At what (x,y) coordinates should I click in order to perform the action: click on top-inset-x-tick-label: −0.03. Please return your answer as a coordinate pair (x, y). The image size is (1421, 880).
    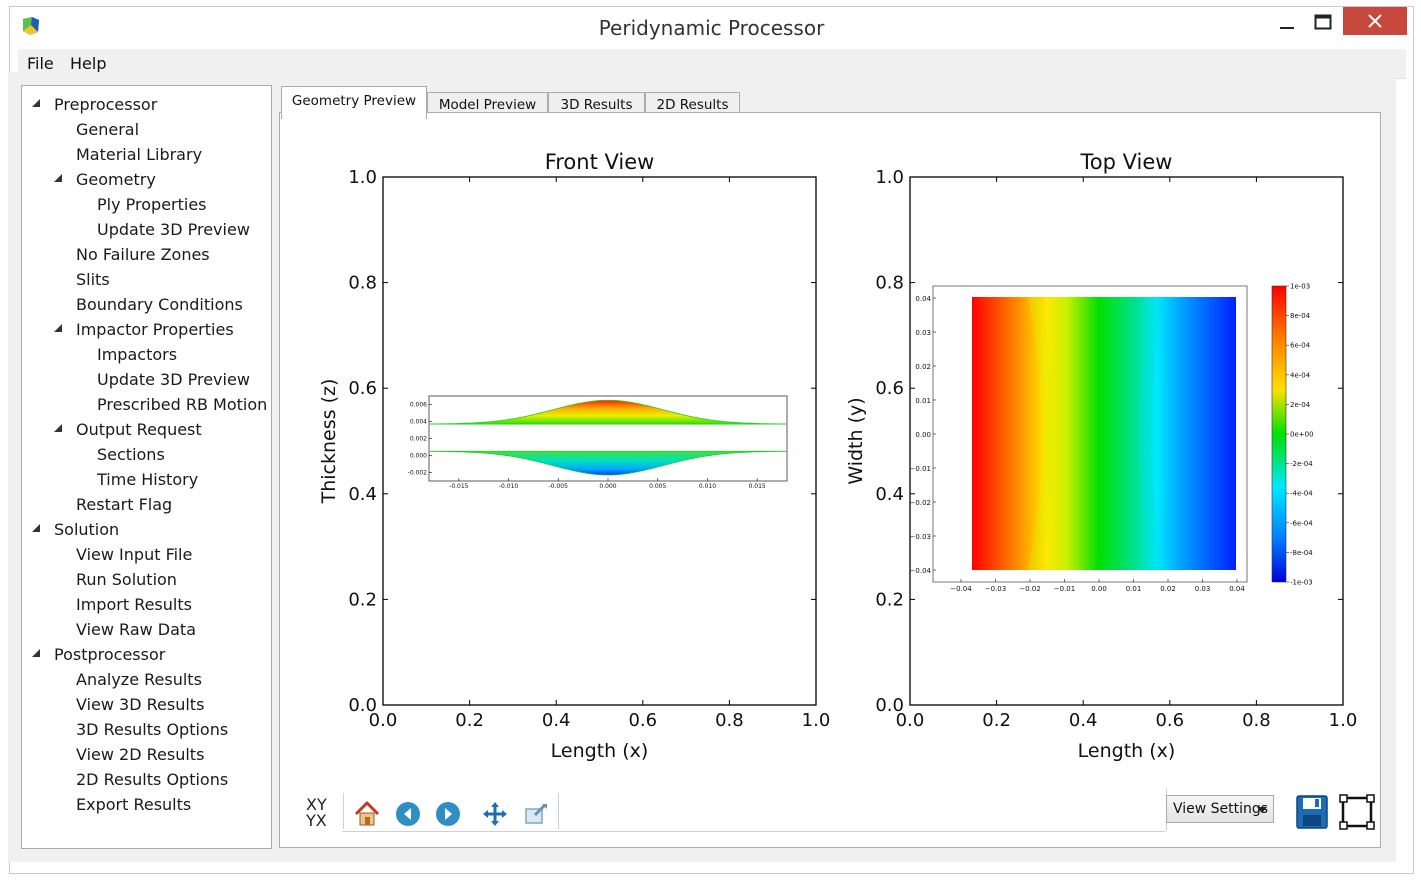
    Looking at the image, I should click on (995, 589).